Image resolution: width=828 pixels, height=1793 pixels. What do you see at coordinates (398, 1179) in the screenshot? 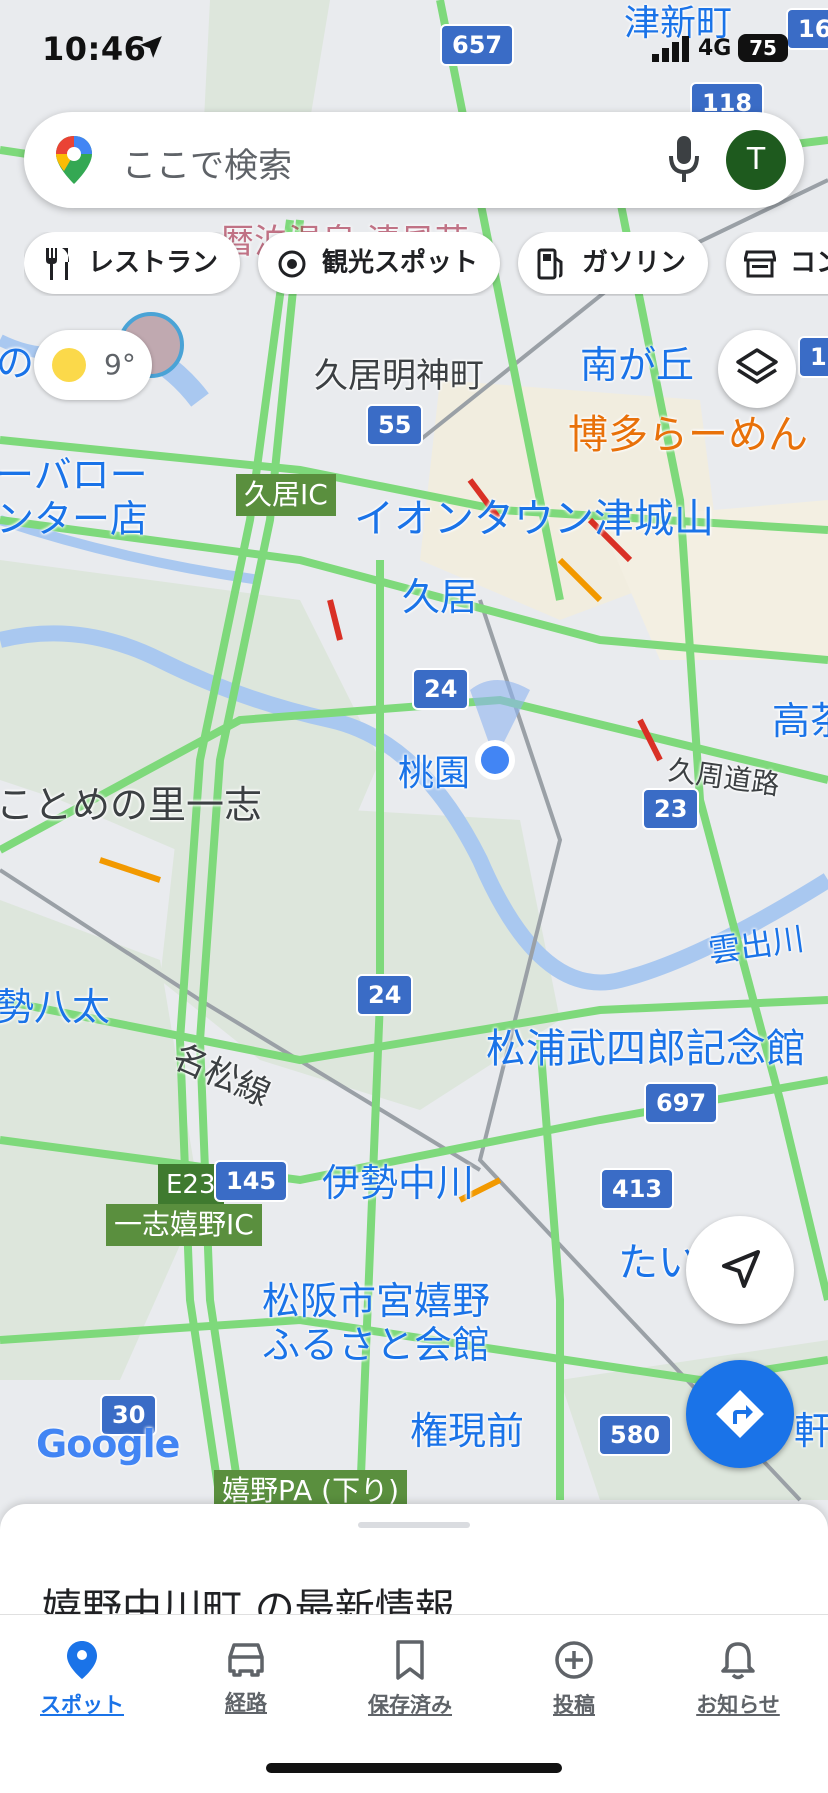
I see `map-label-isenakagawa: 伊勢中川` at bounding box center [398, 1179].